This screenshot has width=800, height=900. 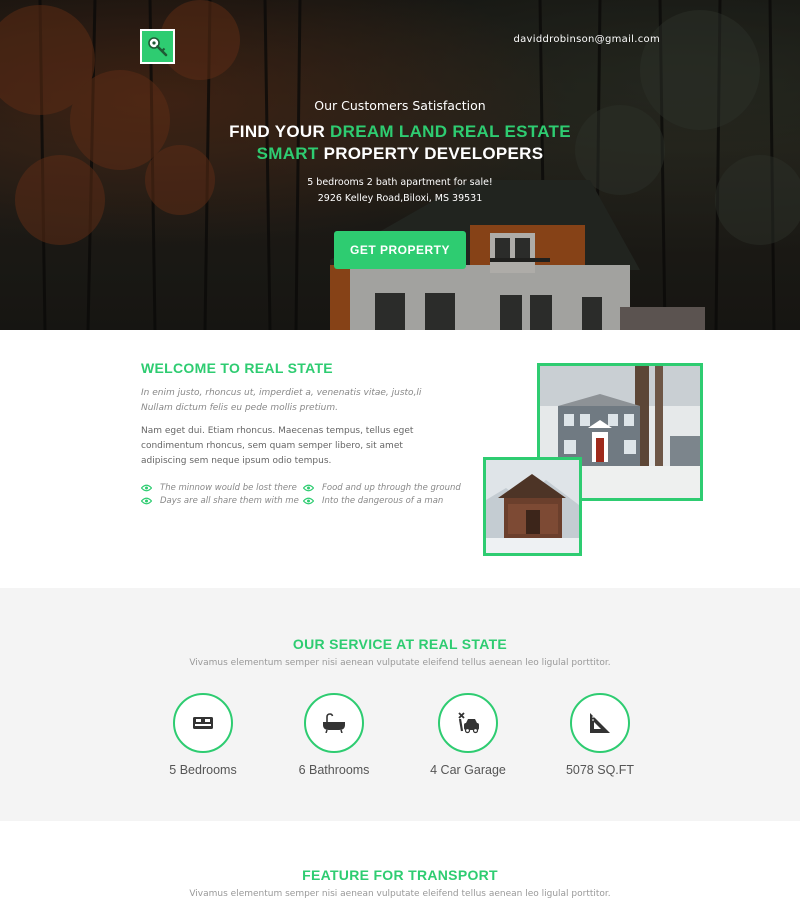 What do you see at coordinates (280, 131) in the screenshot?
I see `hero-title-part1: FIND YOUR` at bounding box center [280, 131].